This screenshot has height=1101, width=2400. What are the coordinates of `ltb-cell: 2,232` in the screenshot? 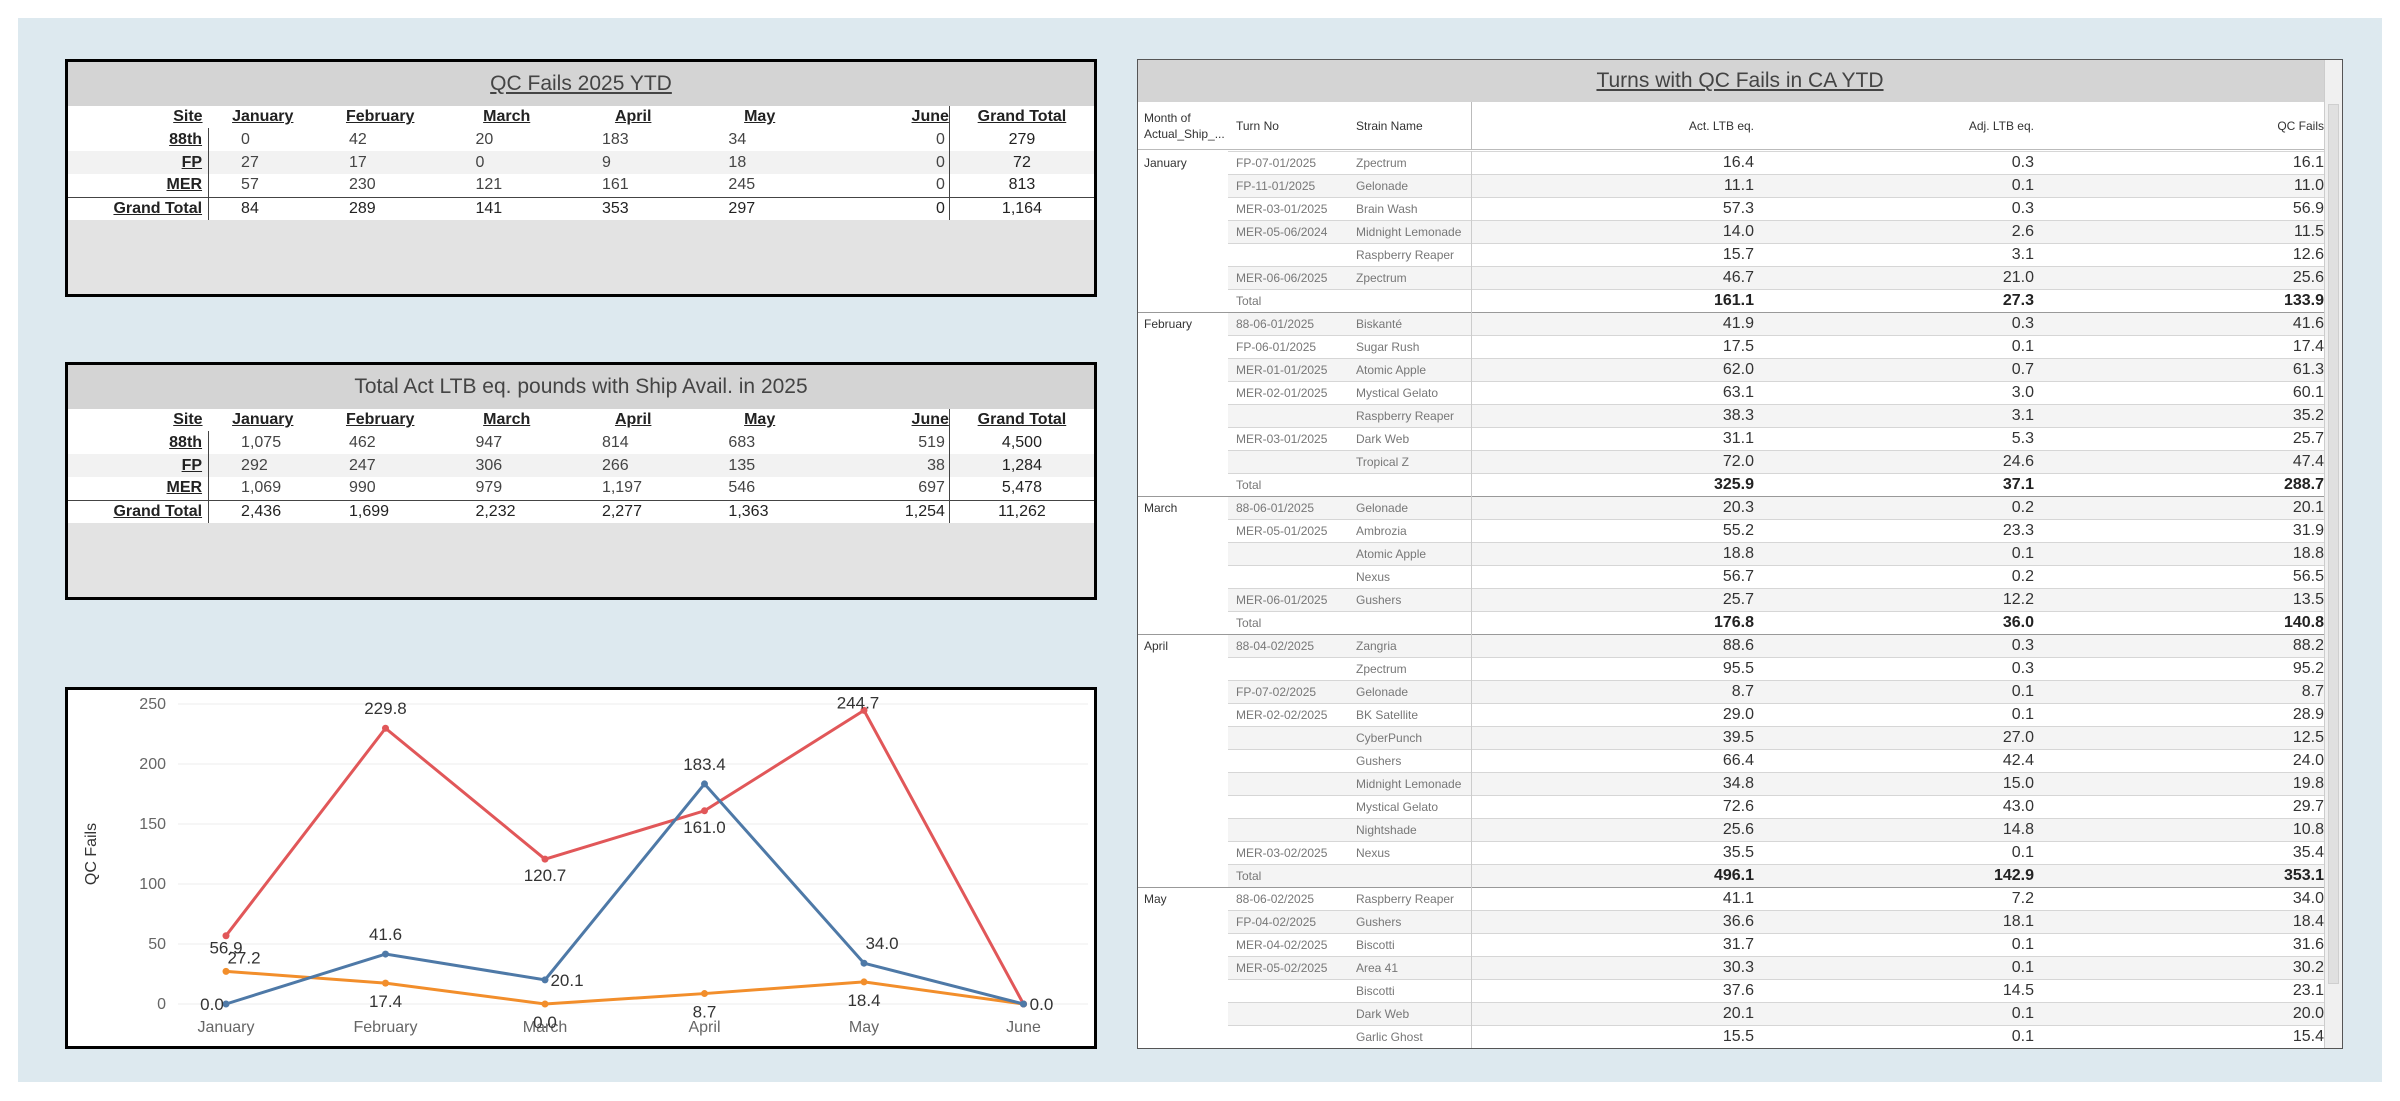 It's located at (506, 511).